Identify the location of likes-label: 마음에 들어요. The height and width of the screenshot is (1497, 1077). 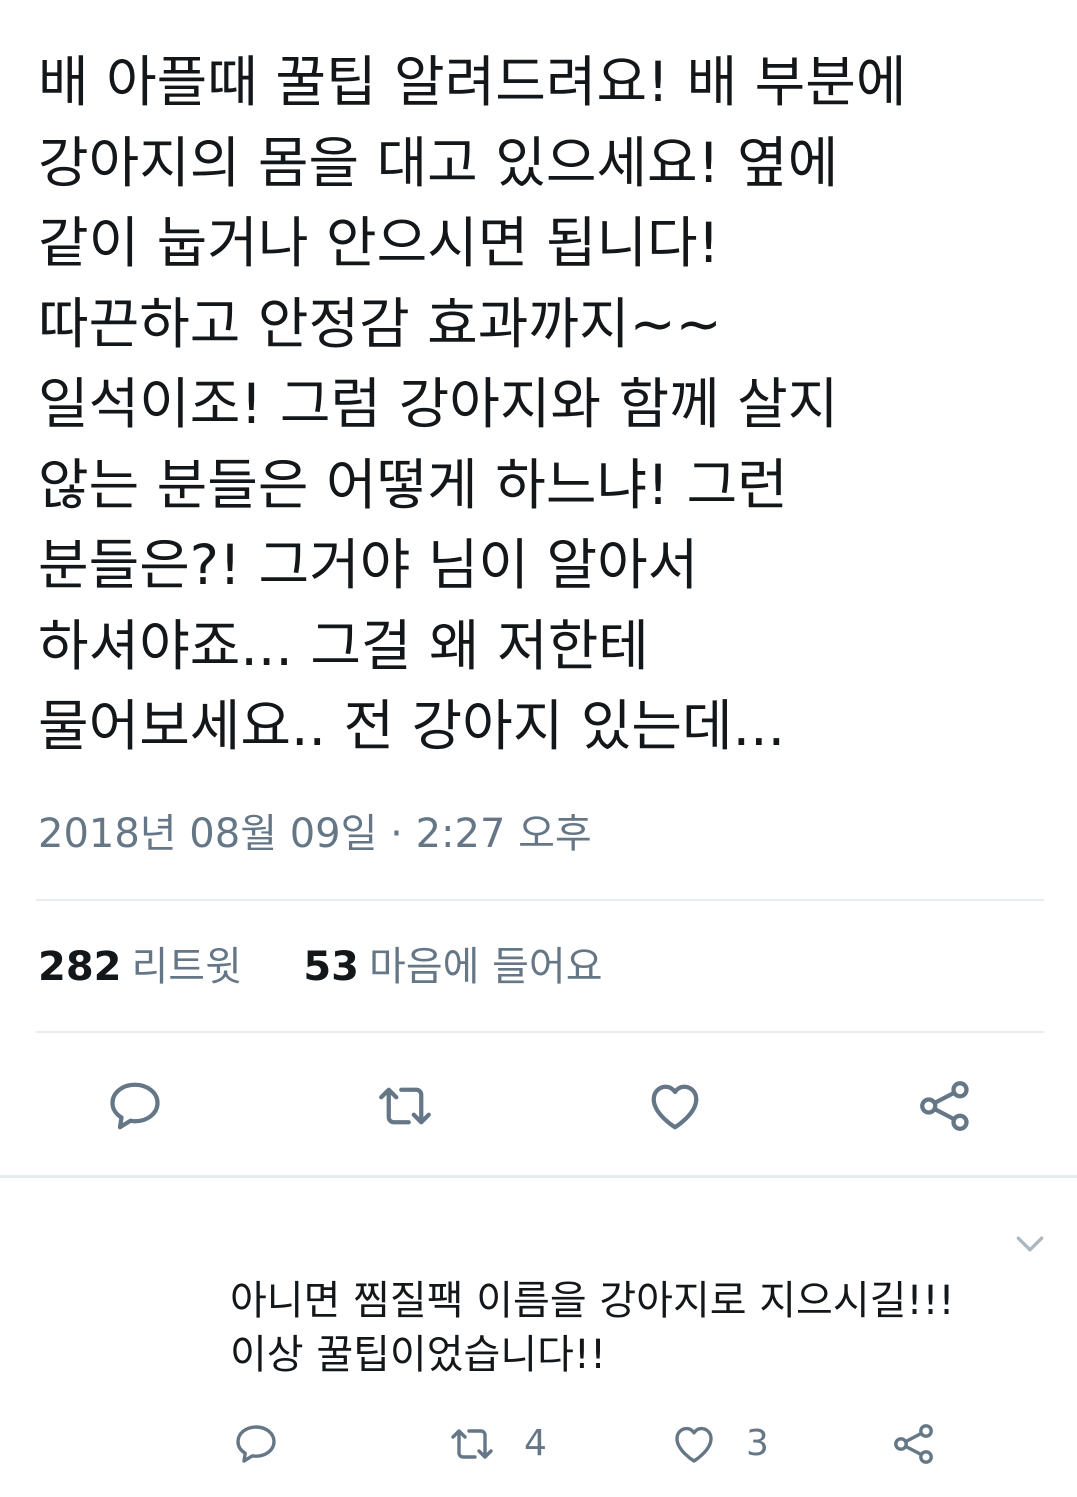
(486, 967).